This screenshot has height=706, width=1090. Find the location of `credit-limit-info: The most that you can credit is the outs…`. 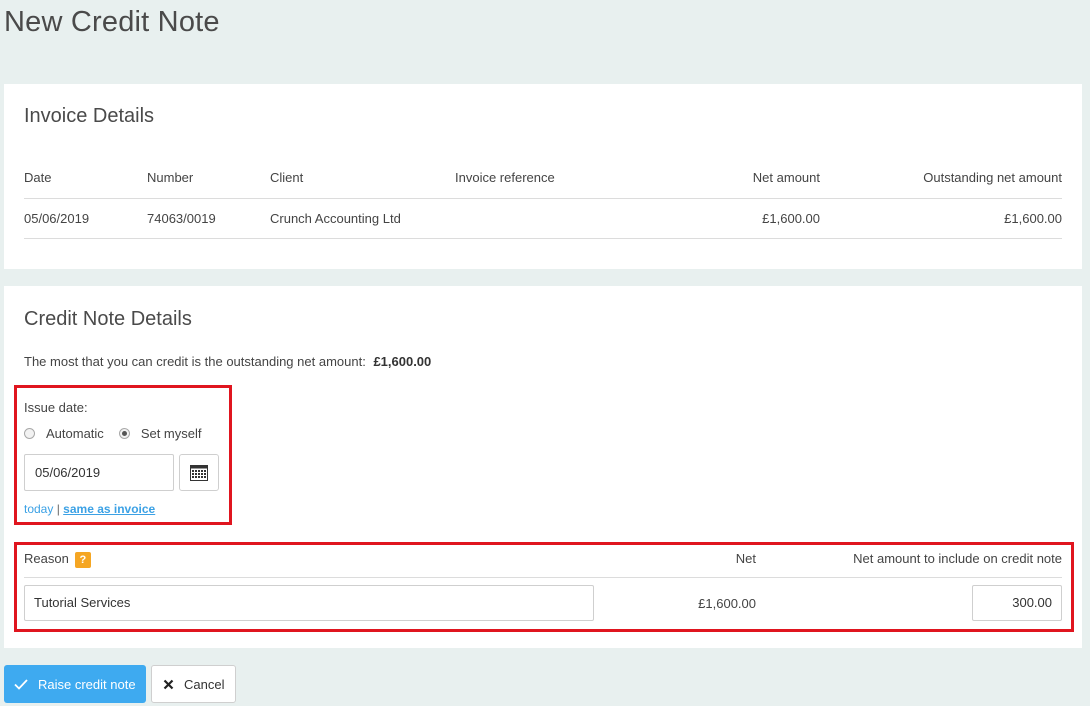

credit-limit-info: The most that you can credit is the outs… is located at coordinates (227, 361).